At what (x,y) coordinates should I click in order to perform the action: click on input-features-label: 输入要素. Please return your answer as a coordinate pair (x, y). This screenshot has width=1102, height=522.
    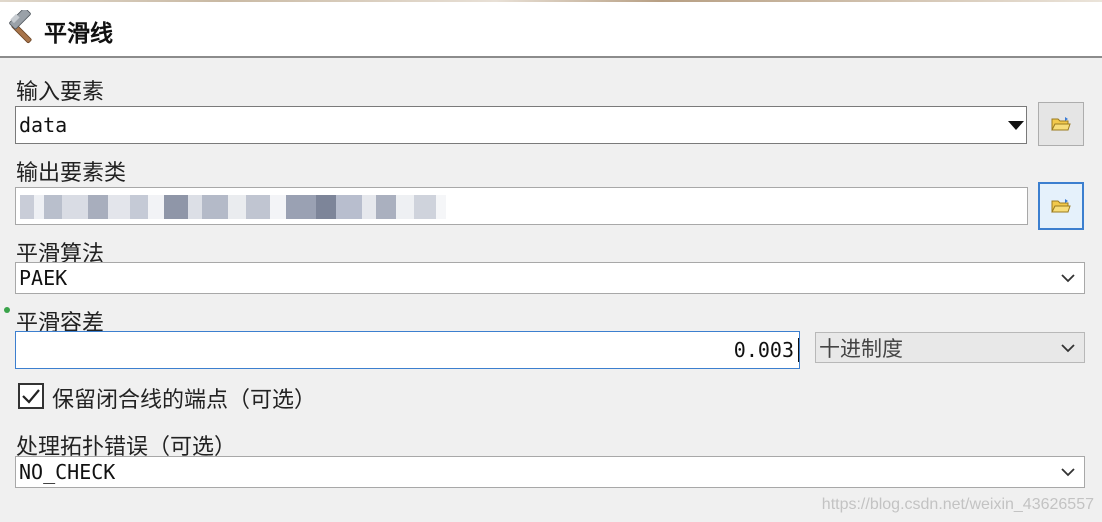
    Looking at the image, I should click on (60, 92).